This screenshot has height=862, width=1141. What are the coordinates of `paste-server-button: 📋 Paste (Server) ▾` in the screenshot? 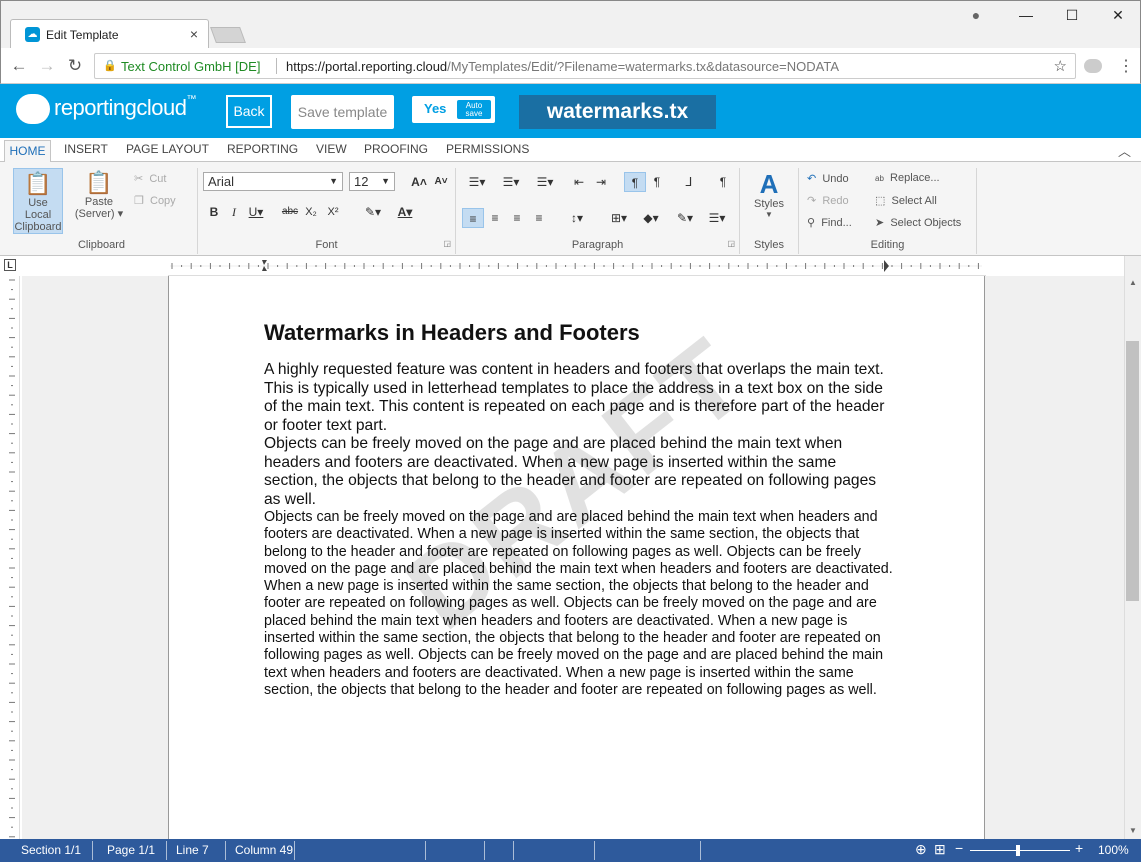 It's located at (99, 201).